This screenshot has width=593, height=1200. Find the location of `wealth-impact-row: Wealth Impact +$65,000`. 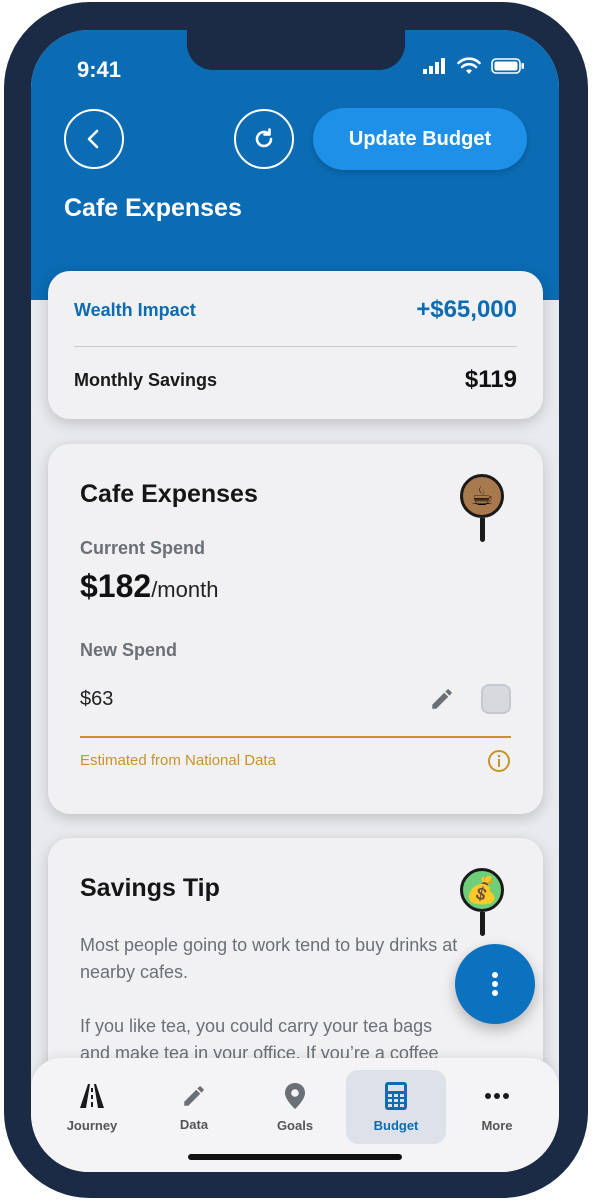

wealth-impact-row: Wealth Impact +$65,000 is located at coordinates (295, 310).